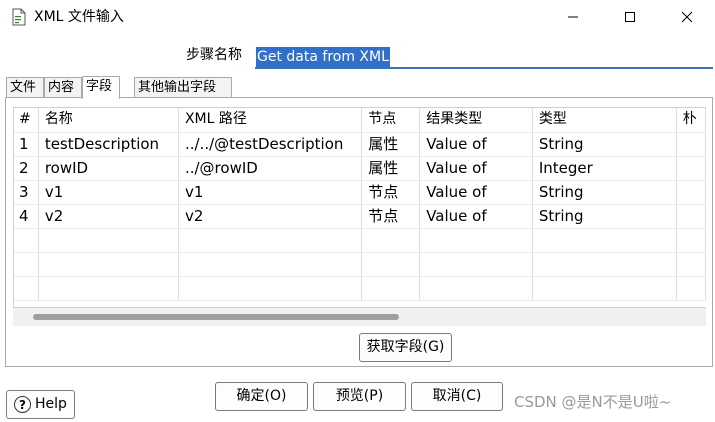 This screenshot has width=715, height=422. Describe the element at coordinates (216, 317) in the screenshot. I see `scrollbar-thumb` at that location.